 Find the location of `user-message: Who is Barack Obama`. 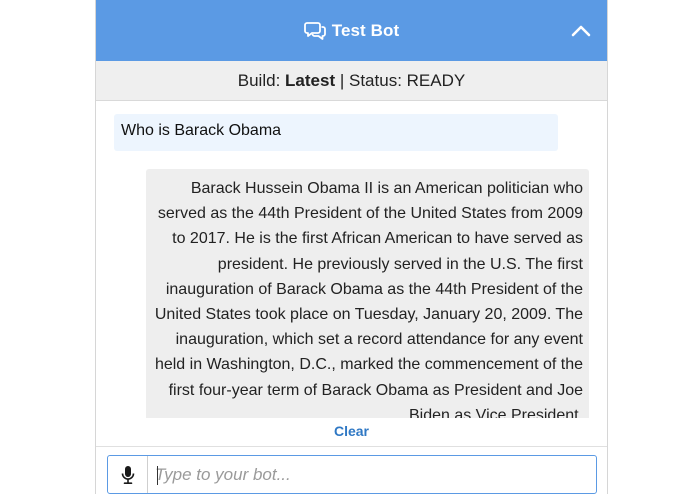

user-message: Who is Barack Obama is located at coordinates (336, 132).